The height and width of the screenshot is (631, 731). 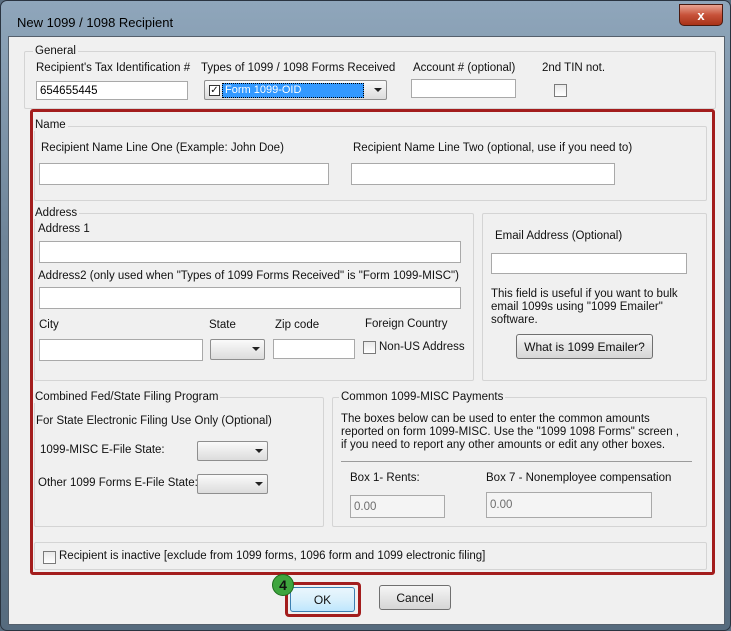 What do you see at coordinates (112, 90) in the screenshot?
I see `tin-input` at bounding box center [112, 90].